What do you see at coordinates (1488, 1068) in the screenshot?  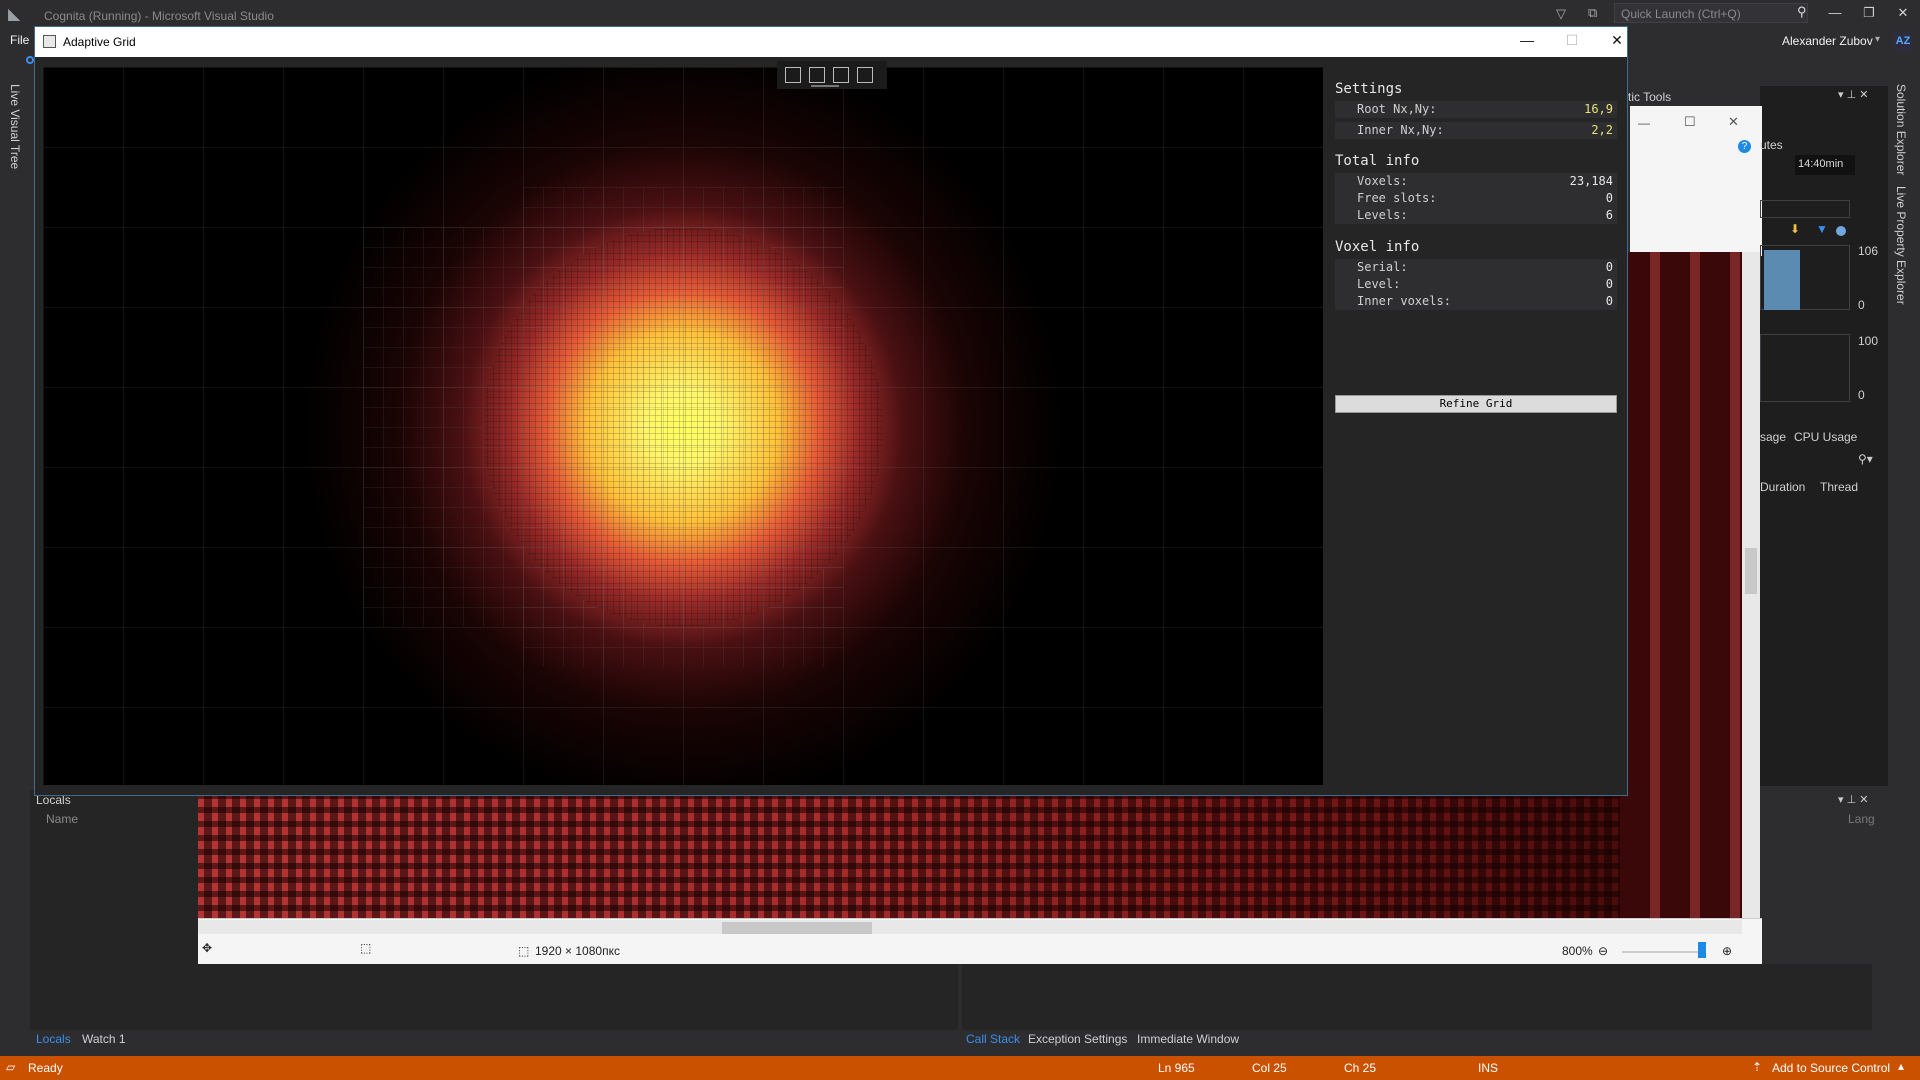 I see `status-insert-mode: INS` at bounding box center [1488, 1068].